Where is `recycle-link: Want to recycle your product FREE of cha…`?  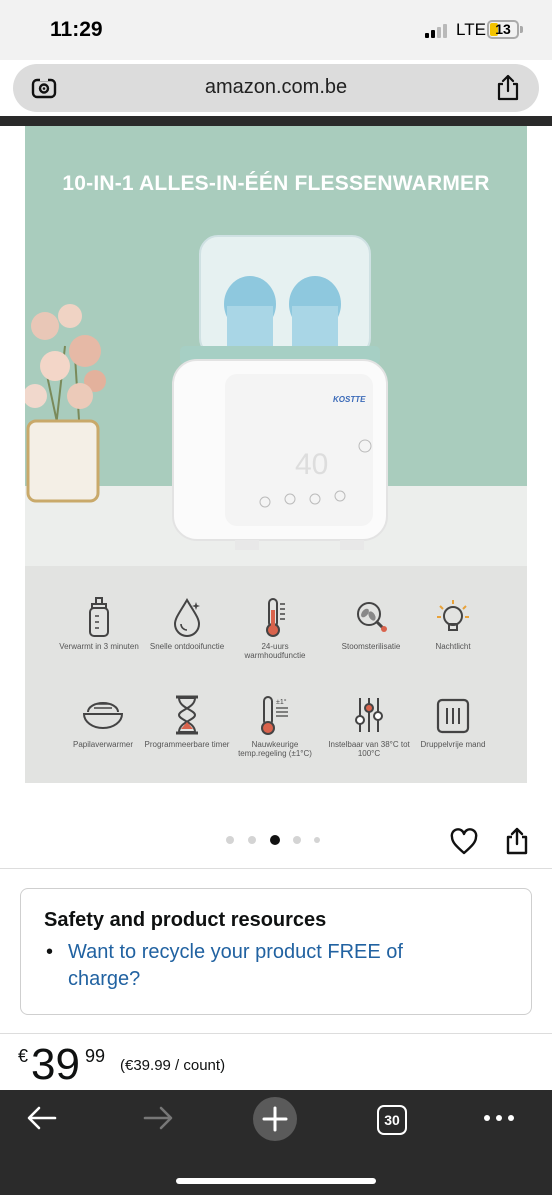 recycle-link: Want to recycle your product FREE of cha… is located at coordinates (268, 966).